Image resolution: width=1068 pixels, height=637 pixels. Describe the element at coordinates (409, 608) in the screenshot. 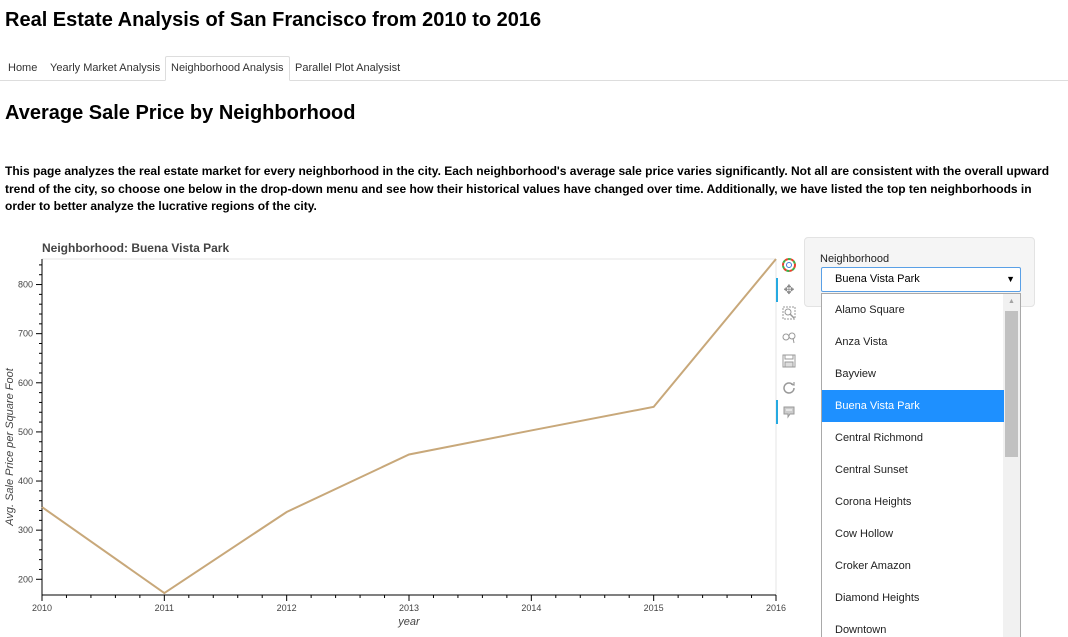

I see `x-tick-label: 2013` at that location.